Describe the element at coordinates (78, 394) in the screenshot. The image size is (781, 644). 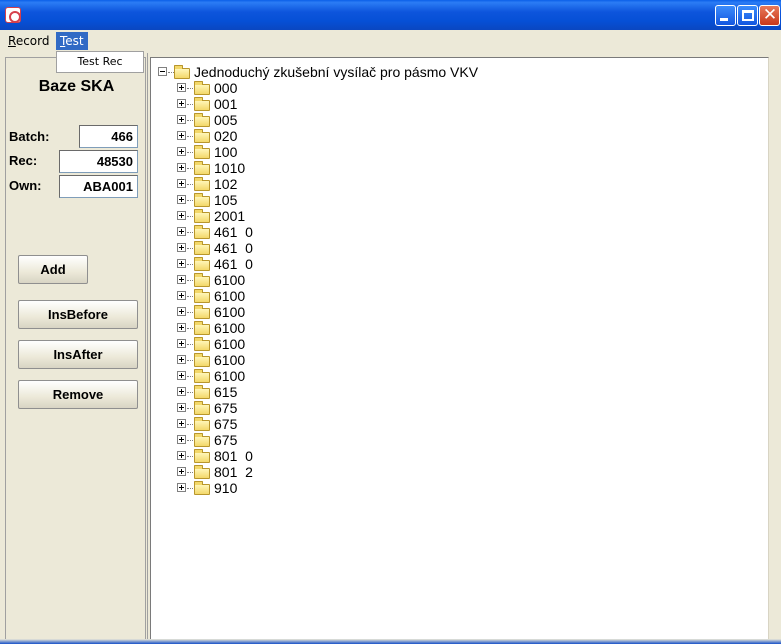
I see `remove-button: Remove` at that location.